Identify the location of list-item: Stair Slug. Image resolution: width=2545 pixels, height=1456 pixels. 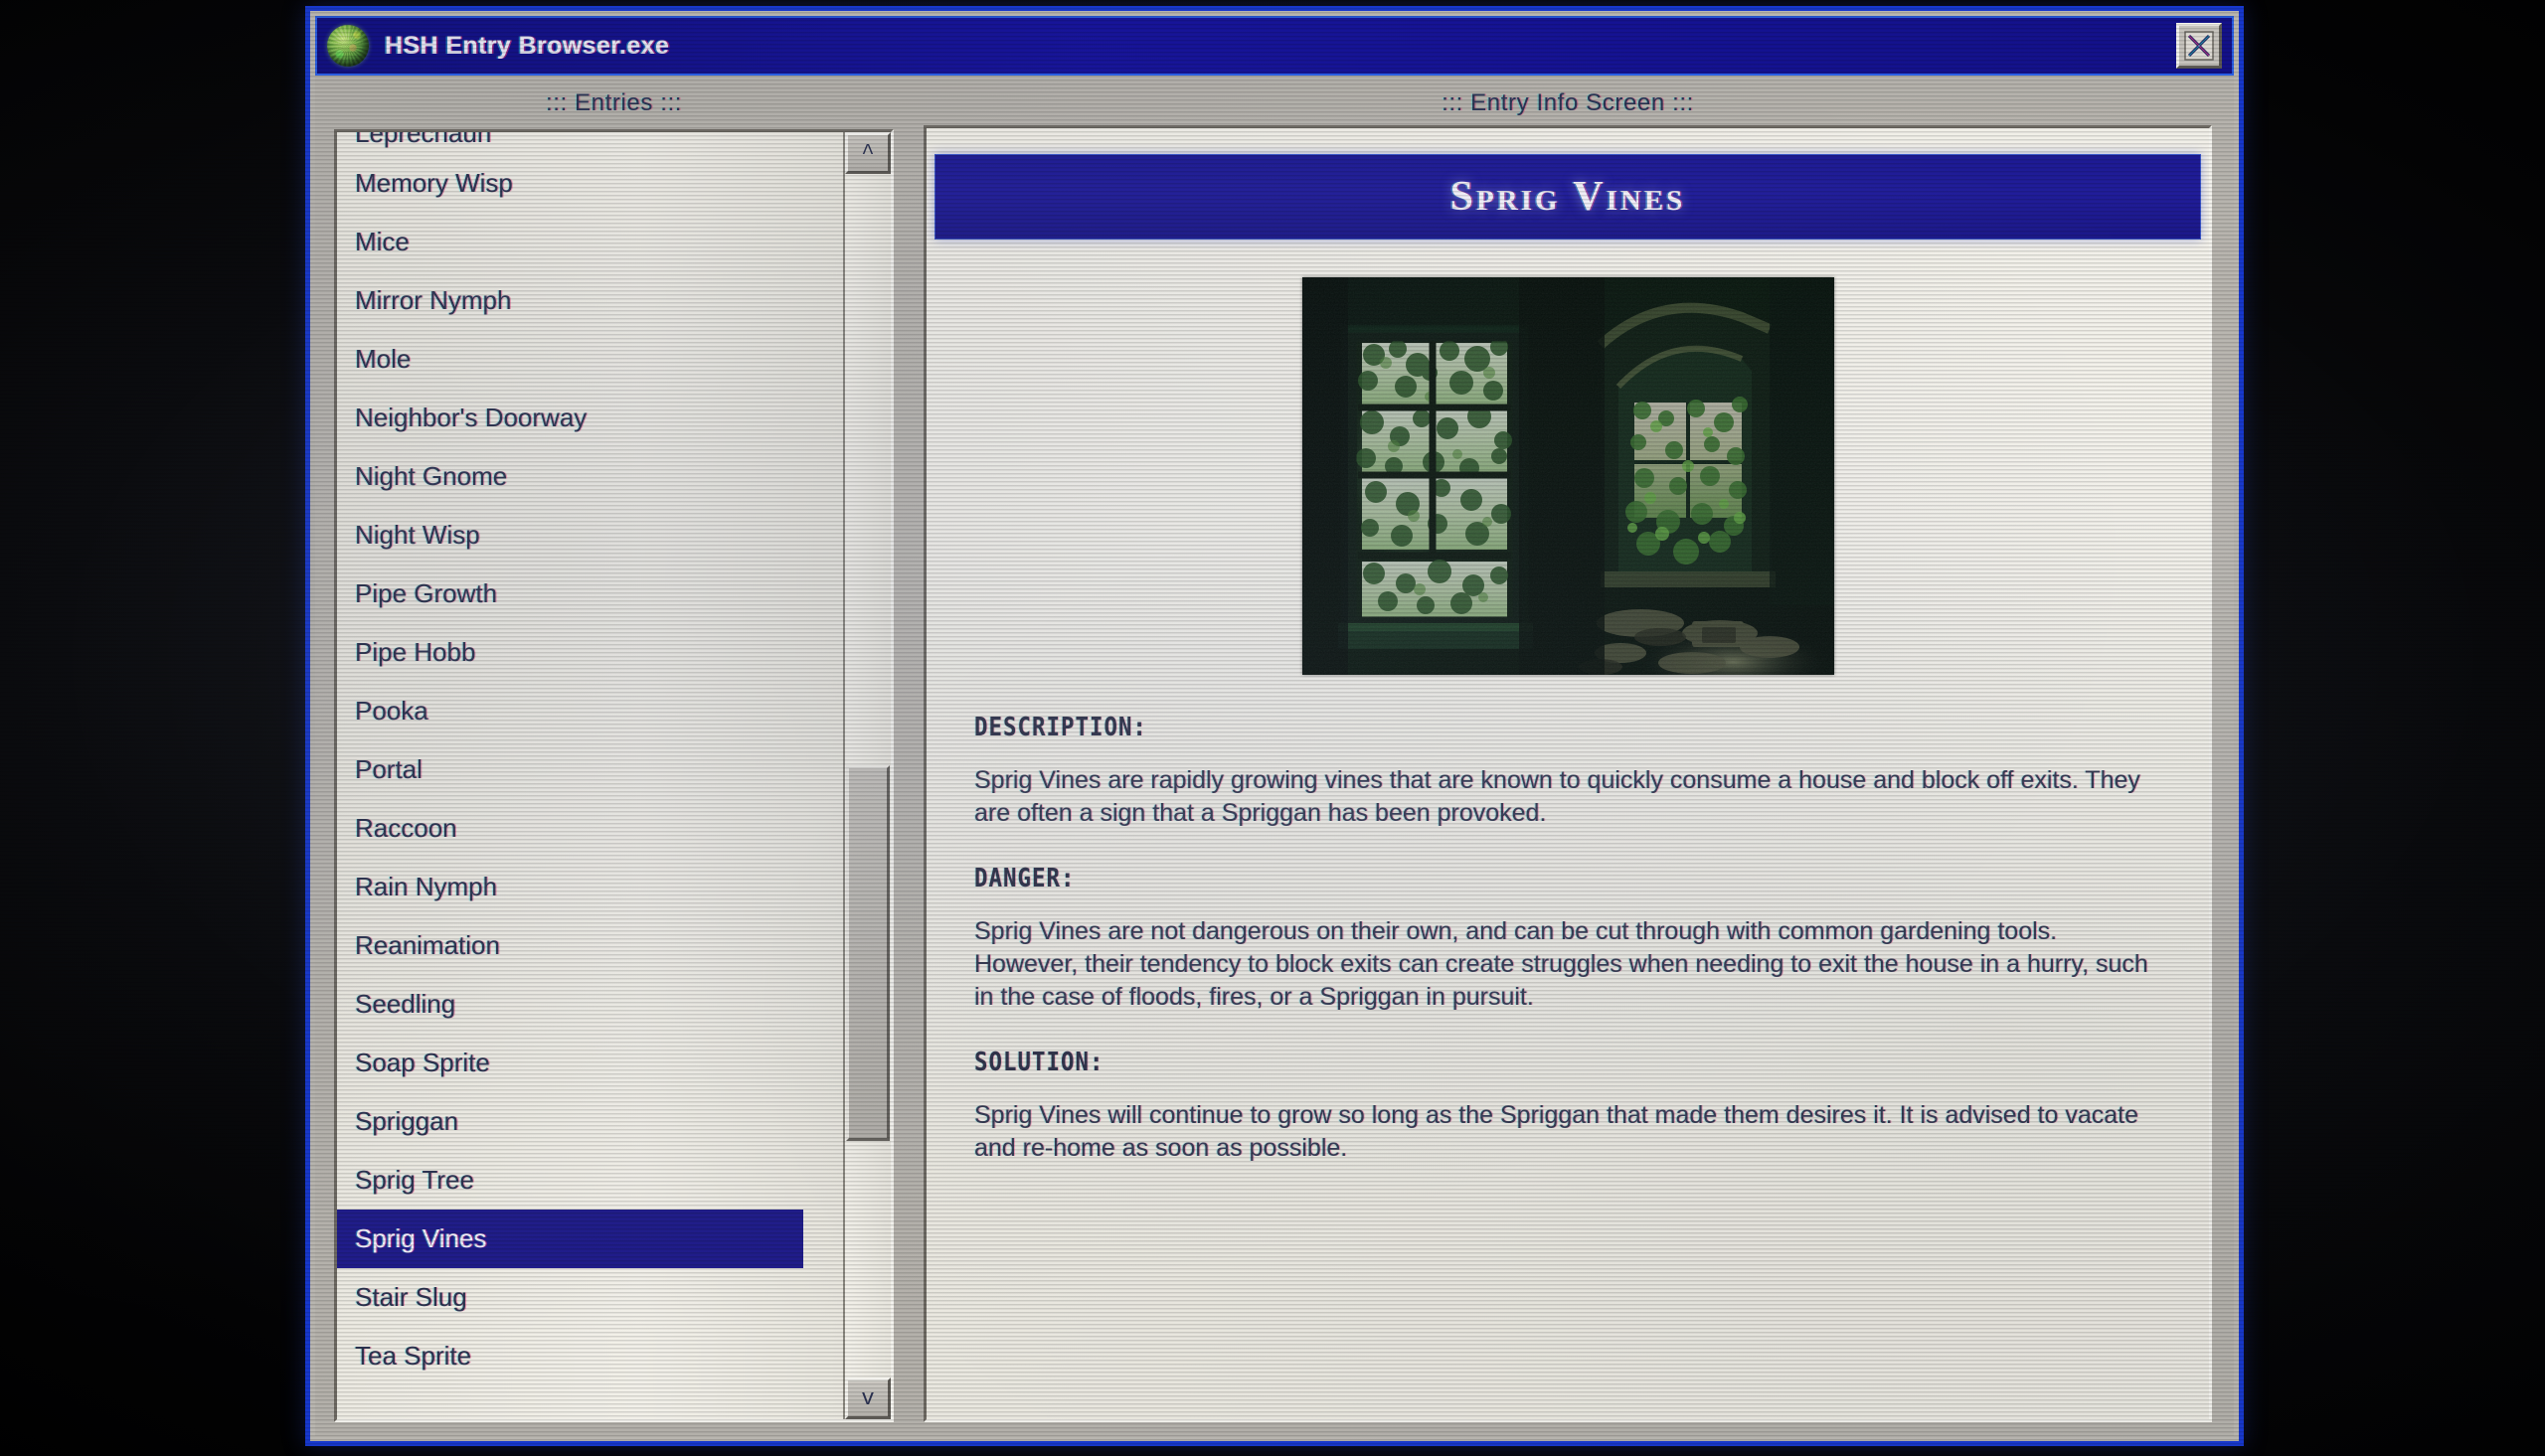
(590, 1297).